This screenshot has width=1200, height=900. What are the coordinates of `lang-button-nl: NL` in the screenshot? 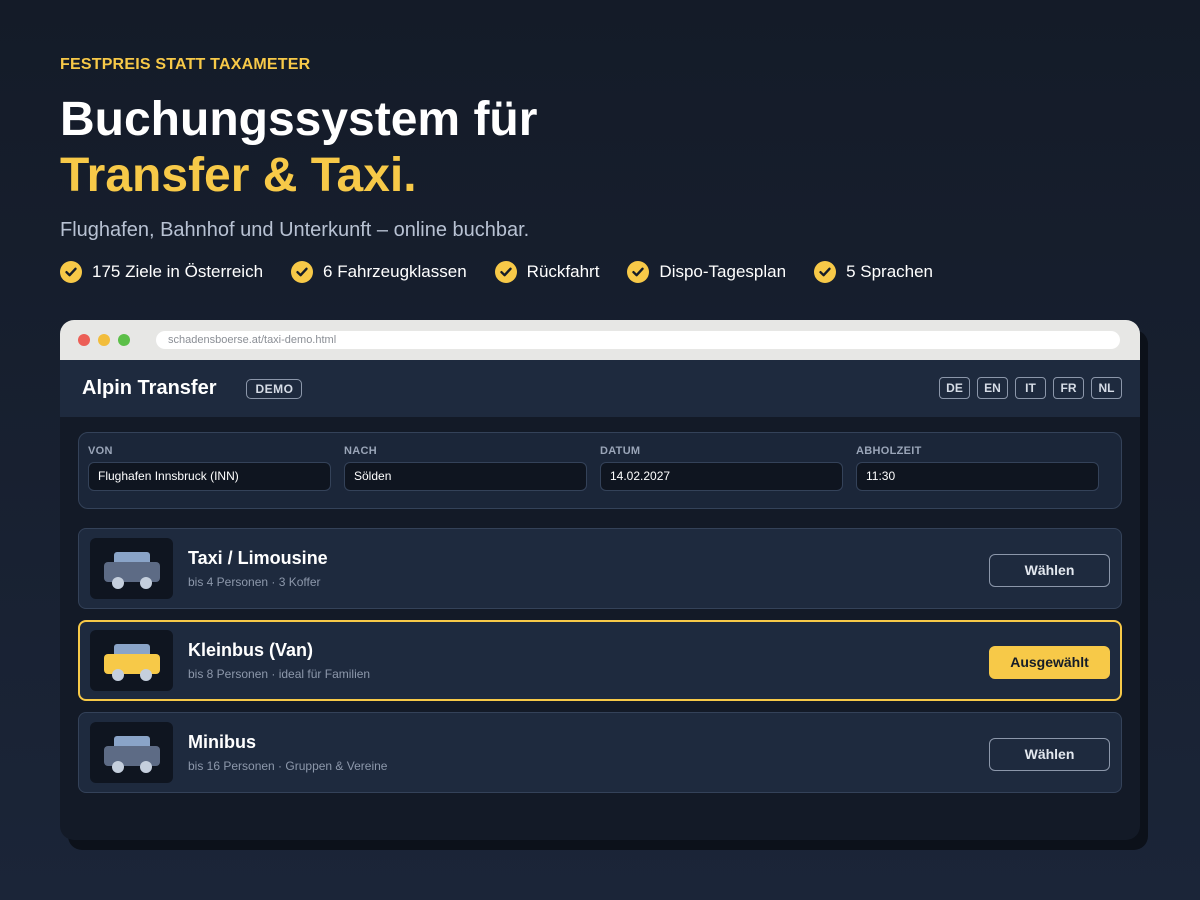 It's located at (1106, 388).